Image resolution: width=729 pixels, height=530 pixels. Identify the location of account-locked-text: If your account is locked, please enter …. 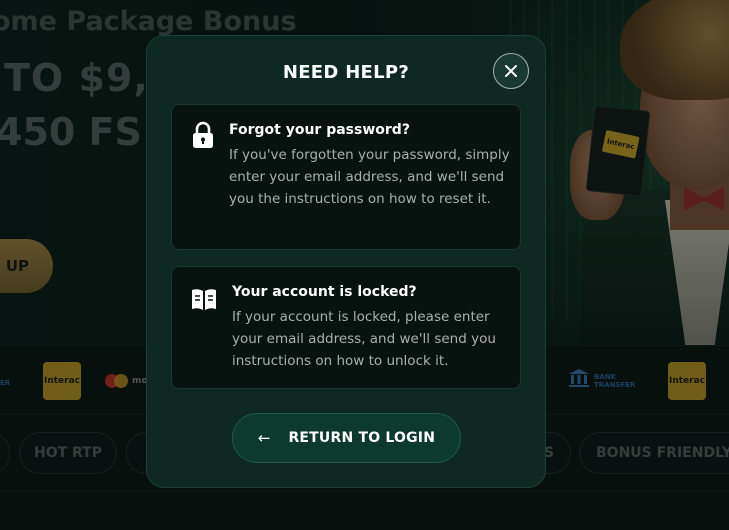
(364, 339).